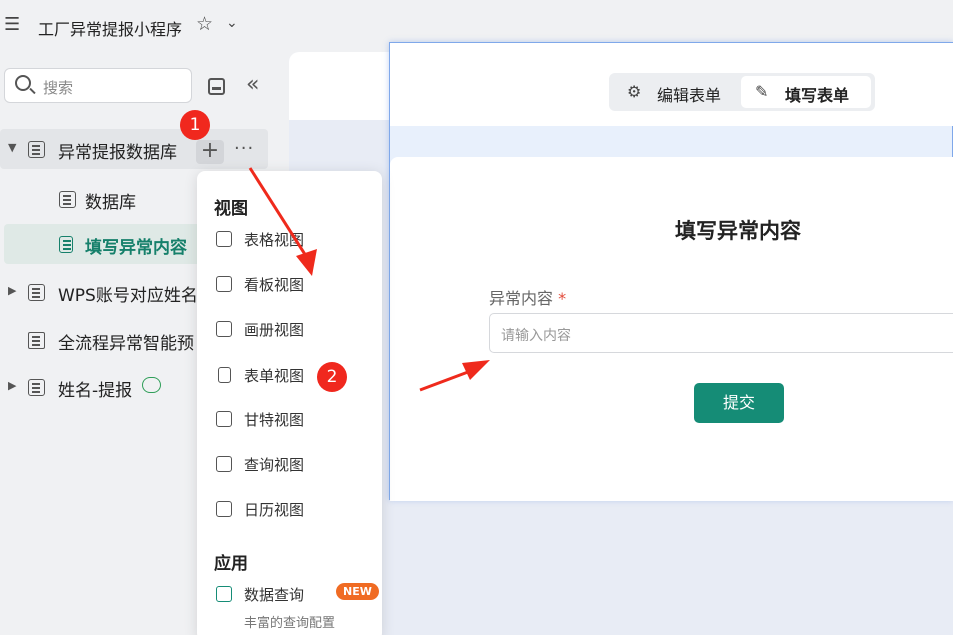  I want to click on menu-item-label: 数据查询, so click(274, 595).